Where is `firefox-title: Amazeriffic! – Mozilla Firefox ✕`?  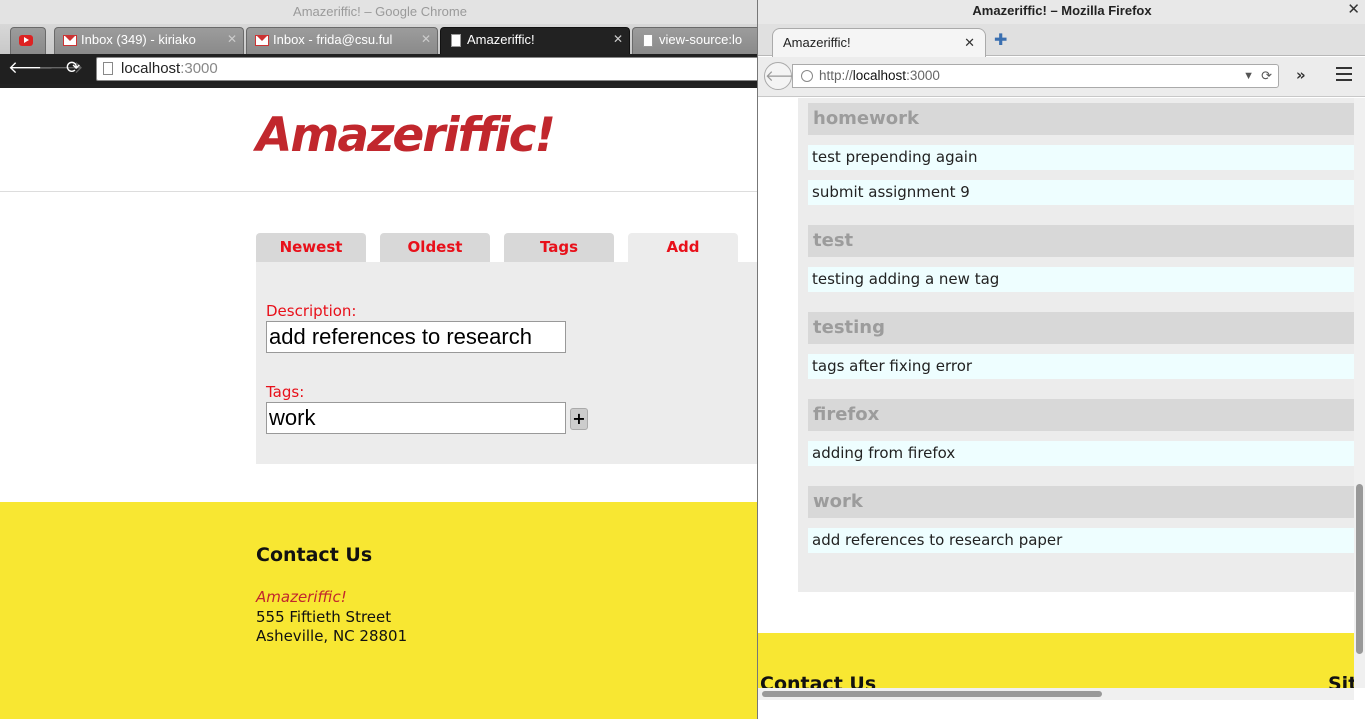
firefox-title: Amazeriffic! – Mozilla Firefox ✕ is located at coordinates (1061, 12).